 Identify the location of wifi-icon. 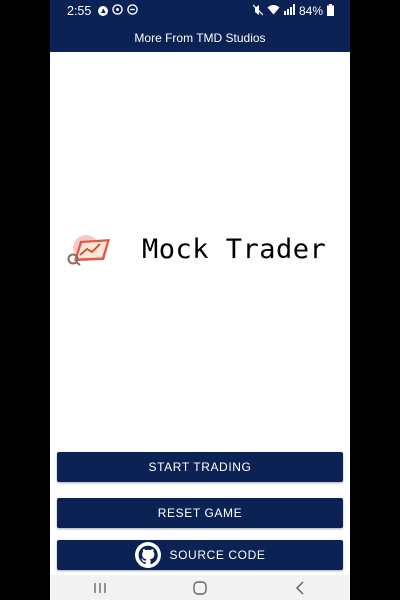
(273, 11).